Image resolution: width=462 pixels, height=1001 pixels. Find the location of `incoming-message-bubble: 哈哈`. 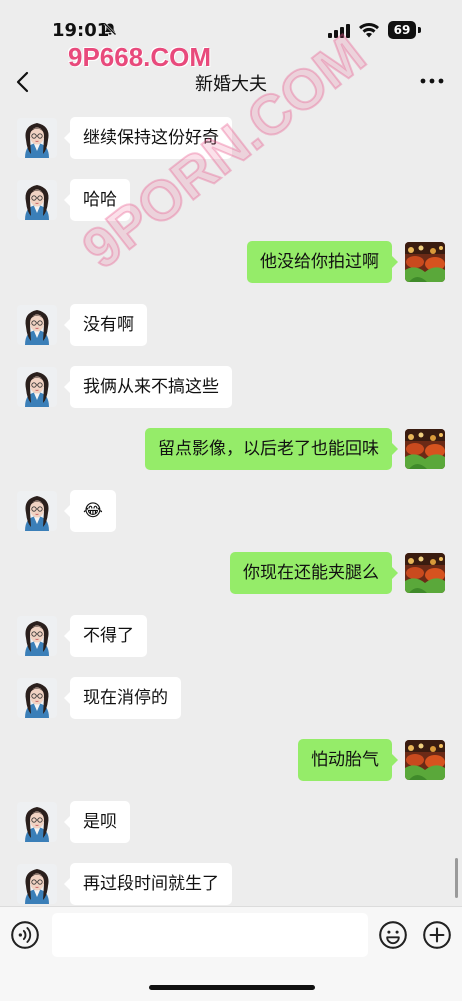

incoming-message-bubble: 哈哈 is located at coordinates (97, 200).